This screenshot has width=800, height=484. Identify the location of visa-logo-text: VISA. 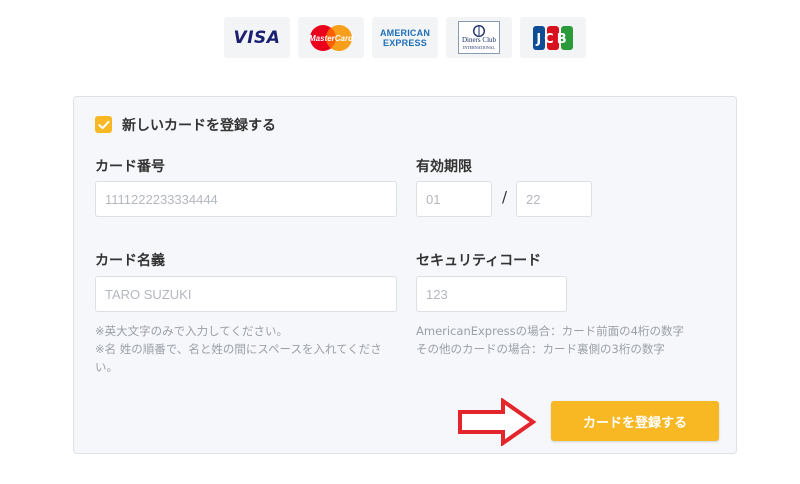
(257, 37).